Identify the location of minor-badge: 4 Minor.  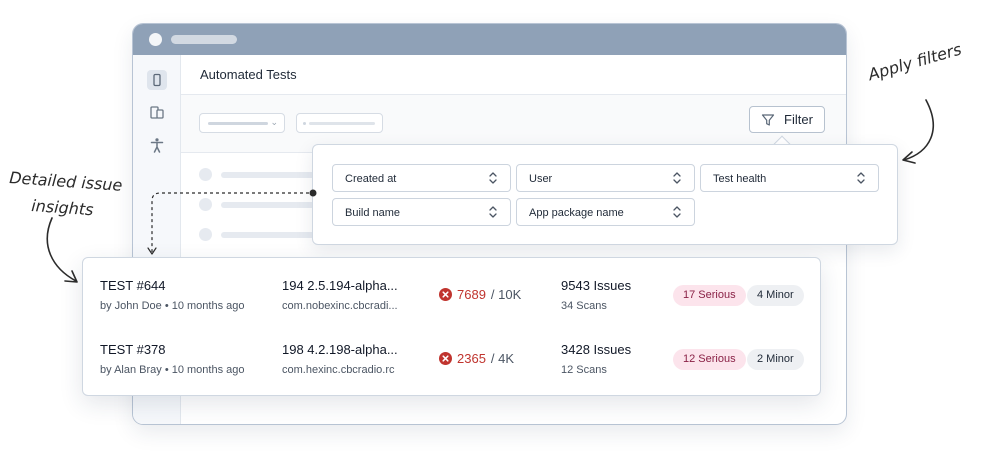
(775, 295).